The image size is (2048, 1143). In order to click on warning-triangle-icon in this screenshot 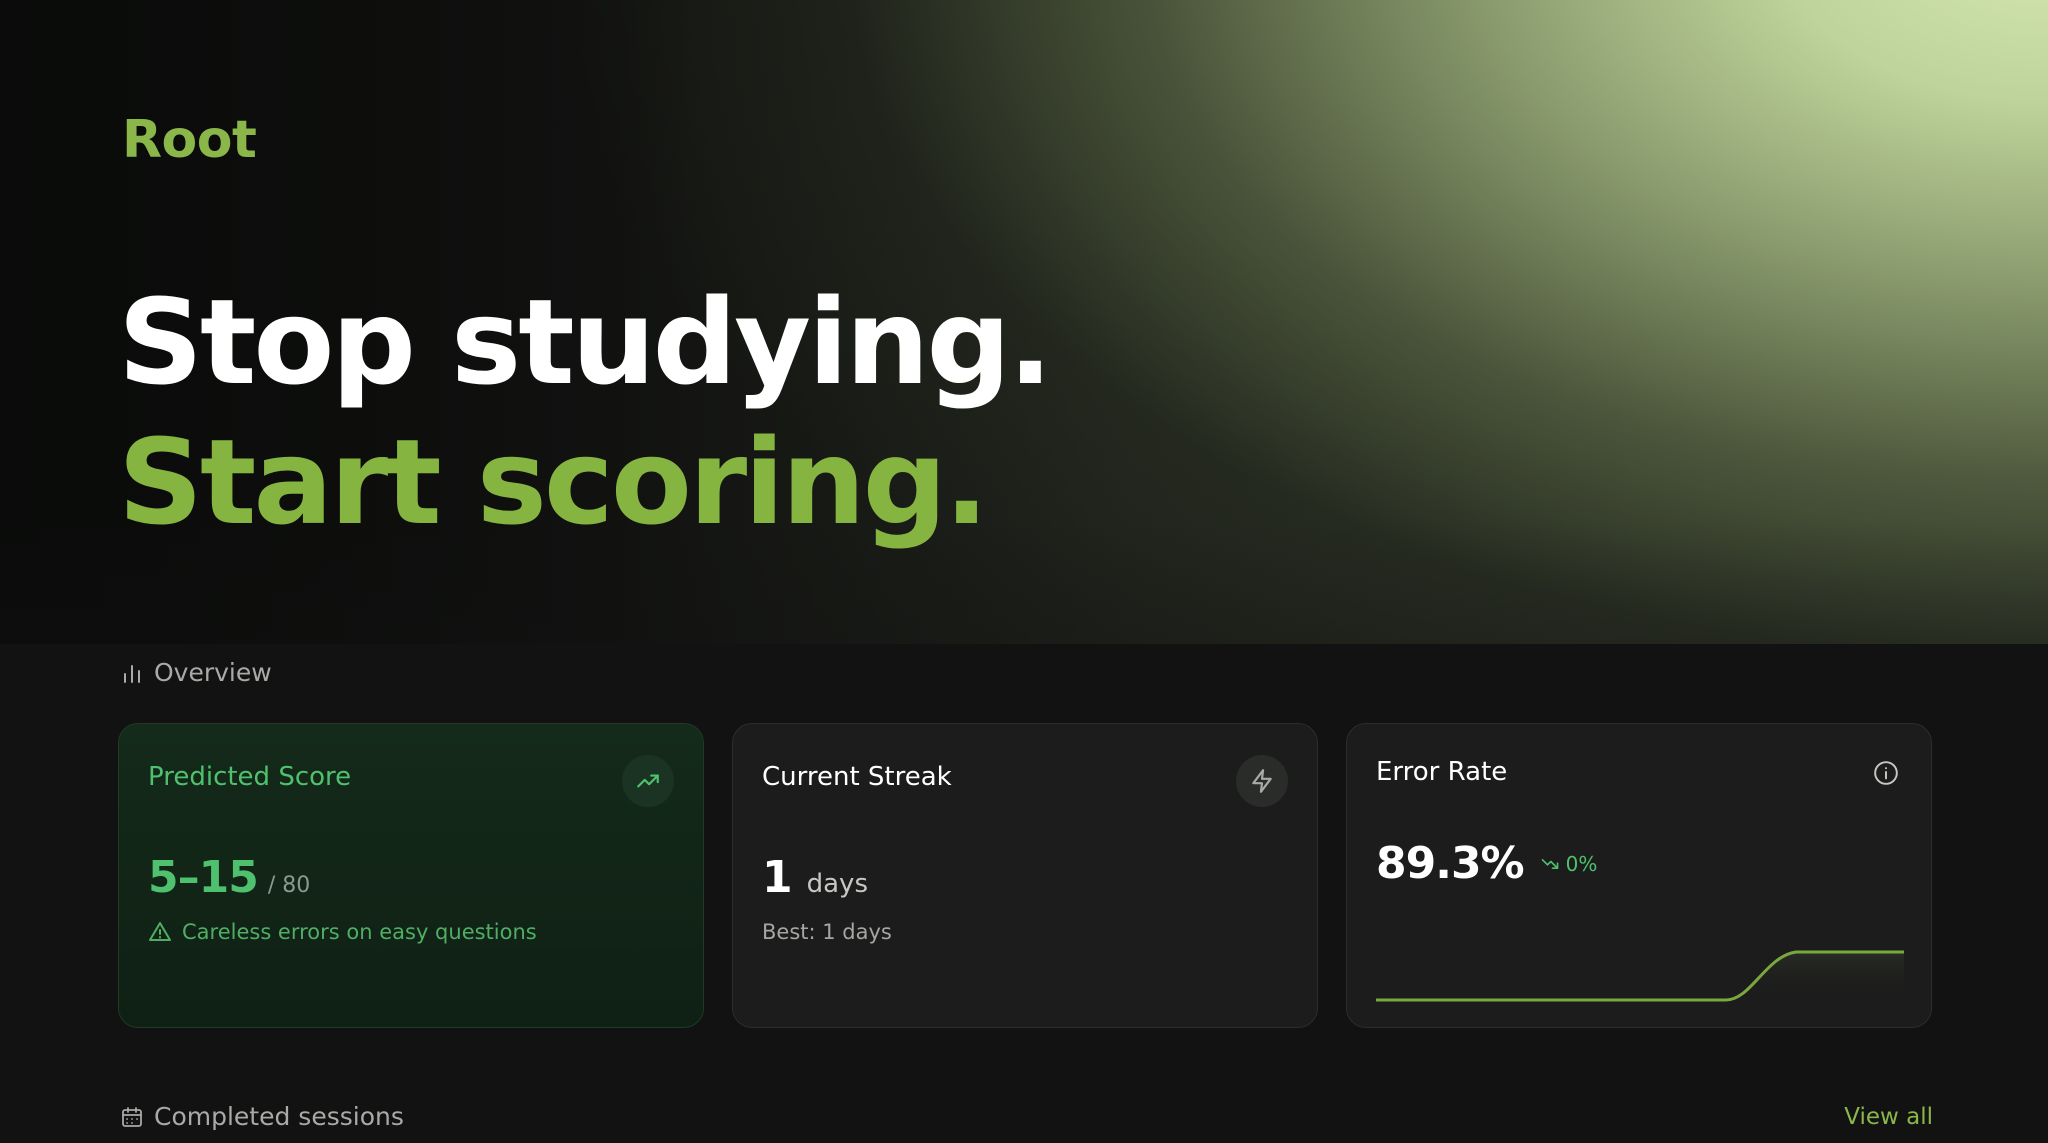, I will do `click(160, 931)`.